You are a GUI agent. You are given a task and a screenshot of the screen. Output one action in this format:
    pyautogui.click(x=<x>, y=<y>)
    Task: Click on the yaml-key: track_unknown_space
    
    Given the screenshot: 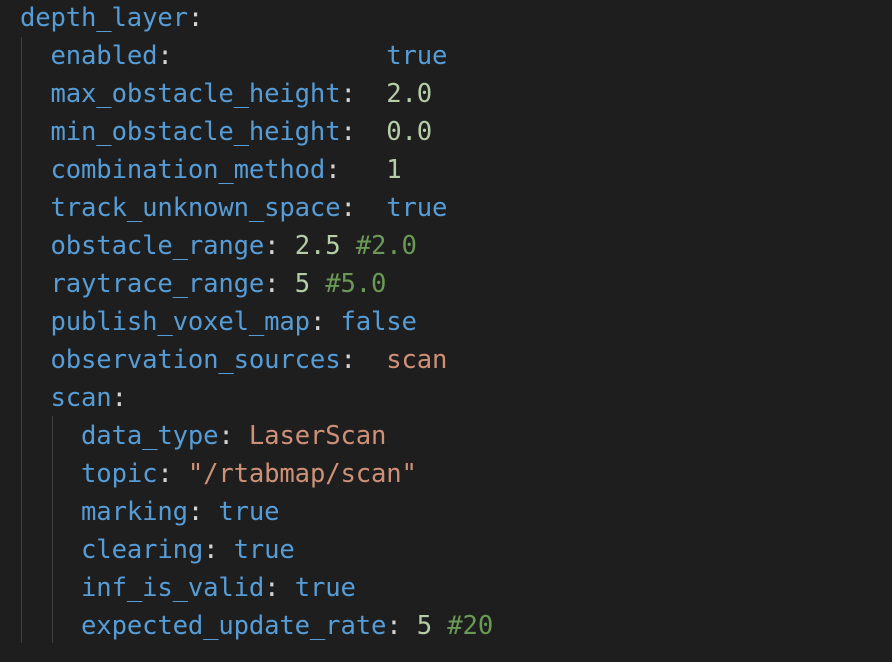 What is the action you would take?
    pyautogui.click(x=195, y=208)
    